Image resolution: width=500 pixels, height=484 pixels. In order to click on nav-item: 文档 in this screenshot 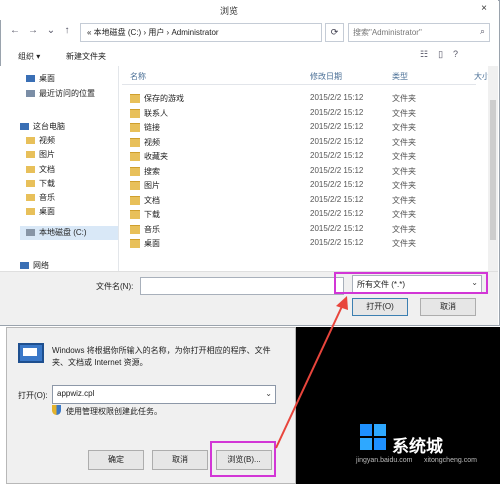, I will do `click(40, 170)`.